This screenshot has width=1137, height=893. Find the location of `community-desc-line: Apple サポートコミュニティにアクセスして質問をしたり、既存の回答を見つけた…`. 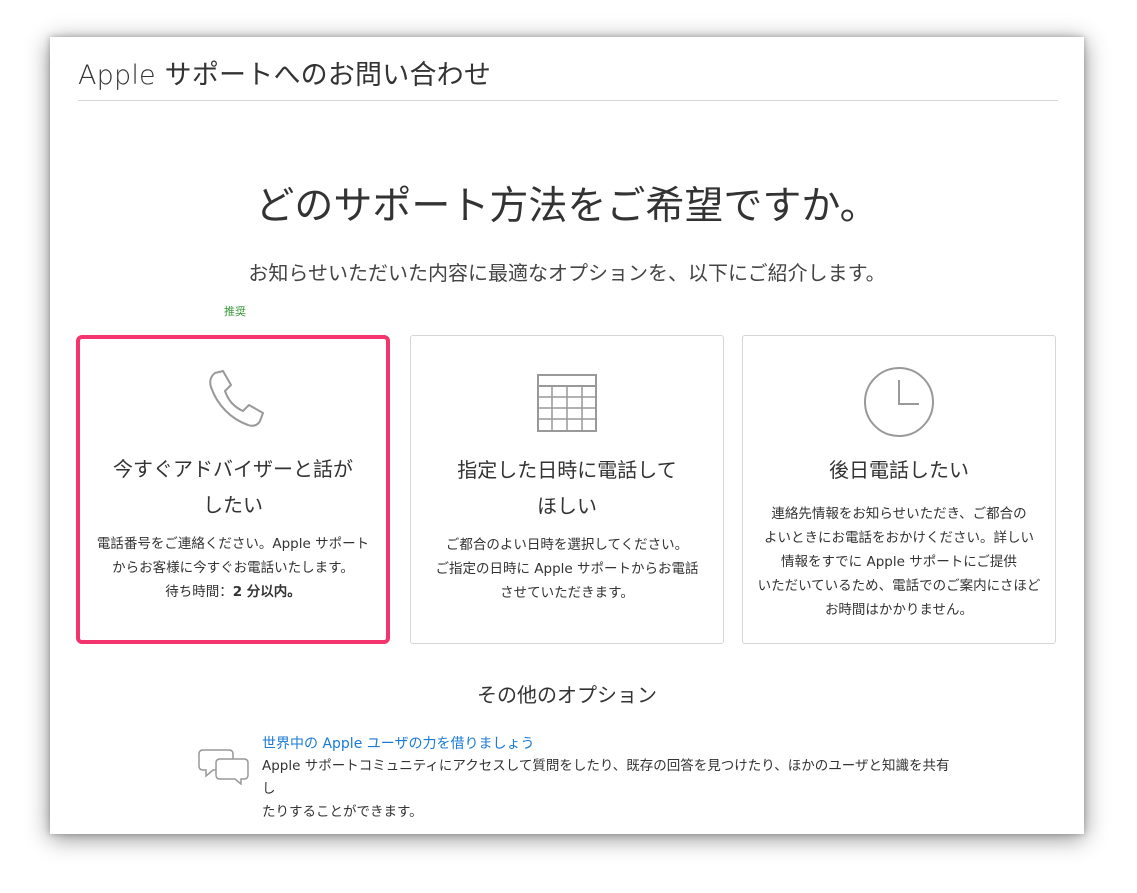

community-desc-line: Apple サポートコミュニティにアクセスして質問をしたり、既存の回答を見つけた… is located at coordinates (606, 777).